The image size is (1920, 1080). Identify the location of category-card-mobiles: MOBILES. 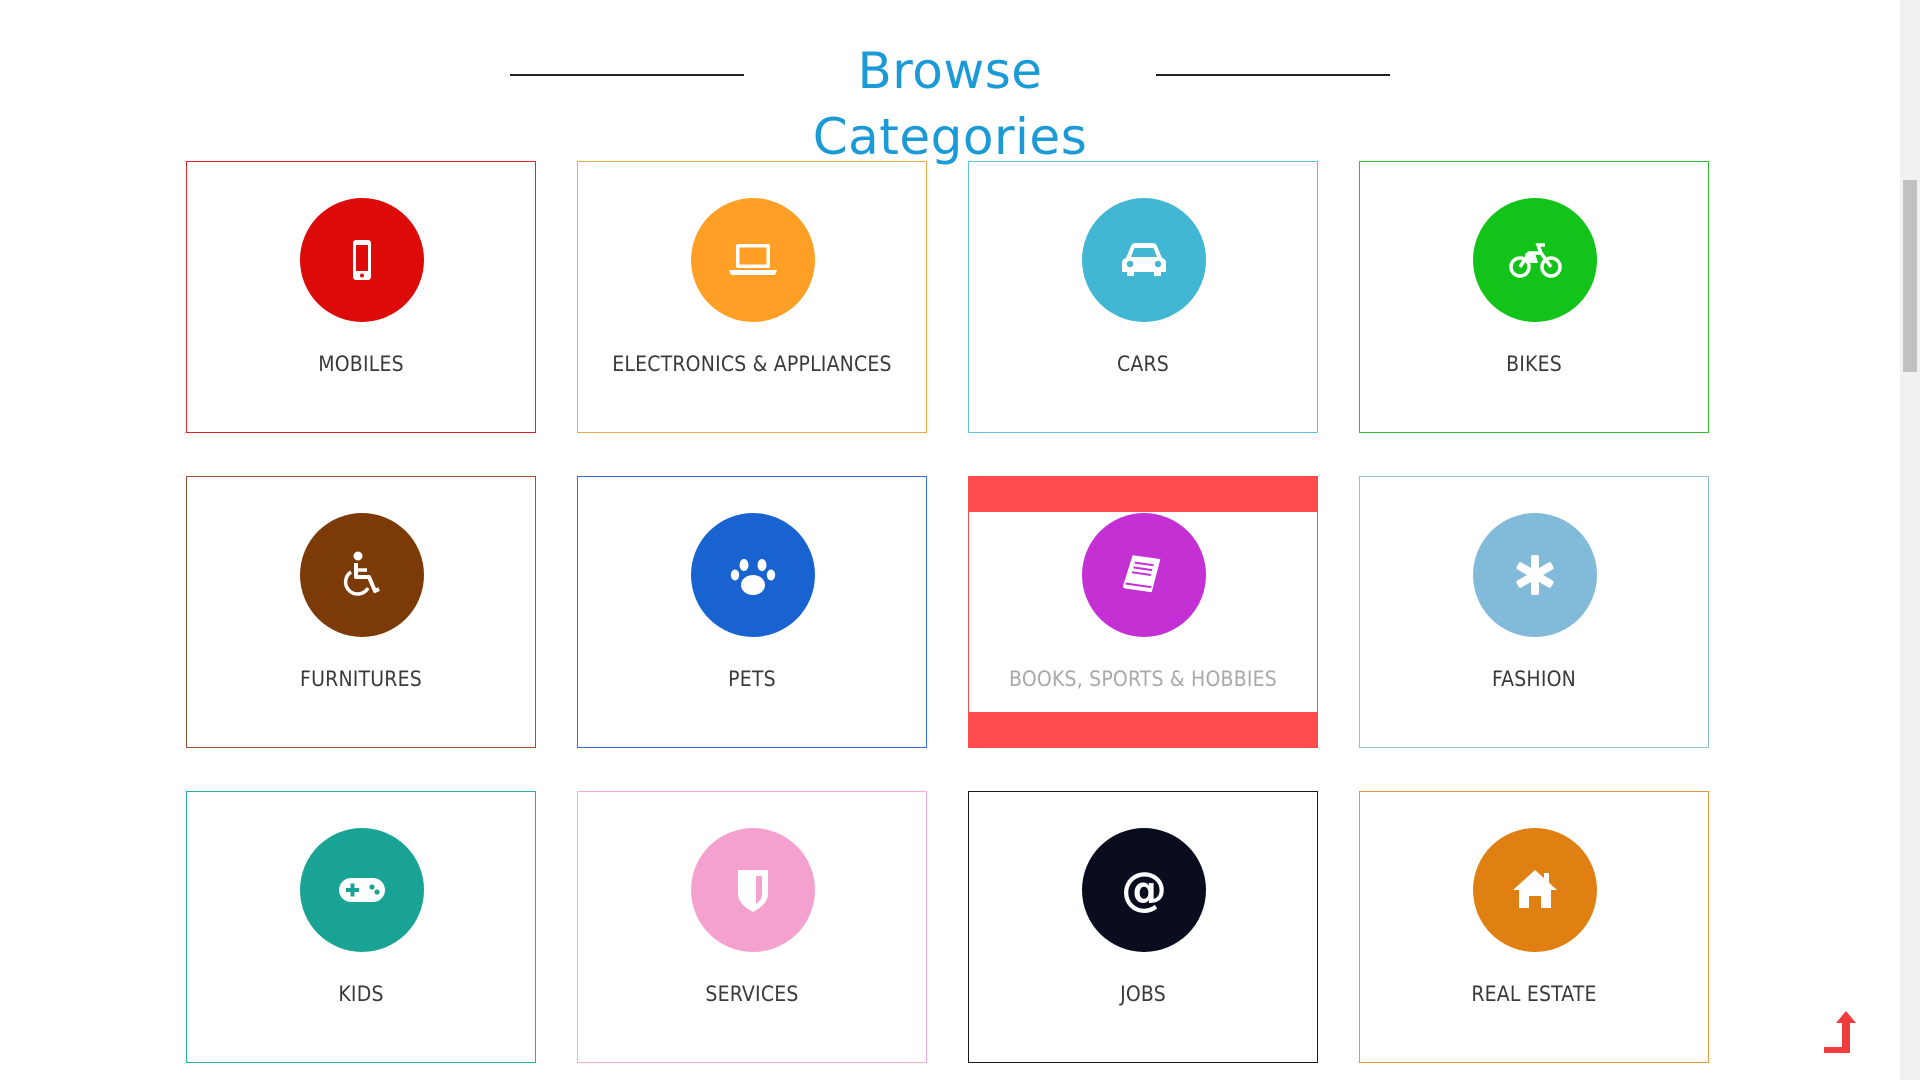
(361, 297).